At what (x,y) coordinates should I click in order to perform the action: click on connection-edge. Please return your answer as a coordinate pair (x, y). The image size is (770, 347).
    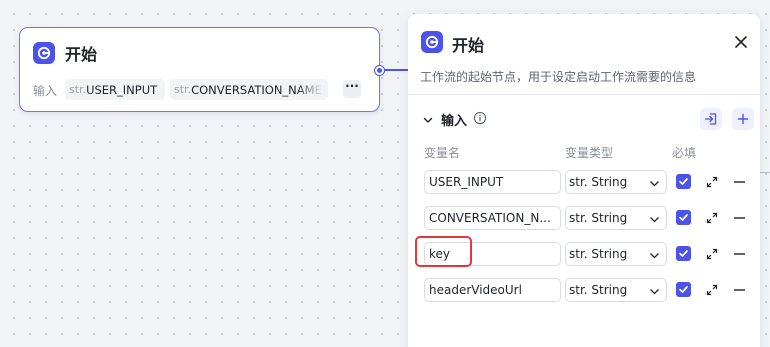
    Looking at the image, I should click on (396, 70).